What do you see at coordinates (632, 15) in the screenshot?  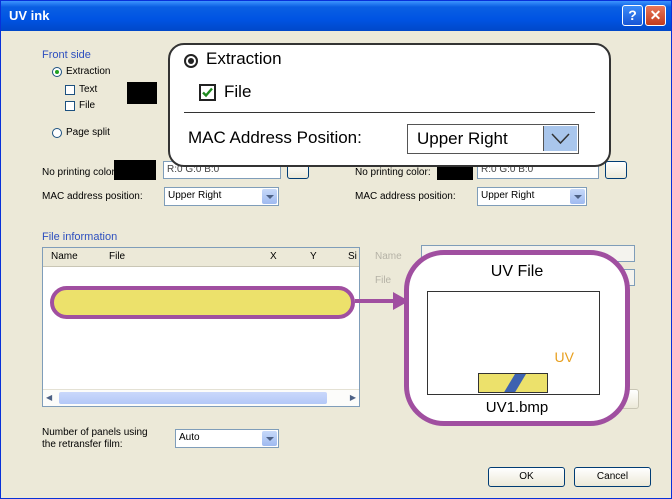 I see `help-button: ?` at bounding box center [632, 15].